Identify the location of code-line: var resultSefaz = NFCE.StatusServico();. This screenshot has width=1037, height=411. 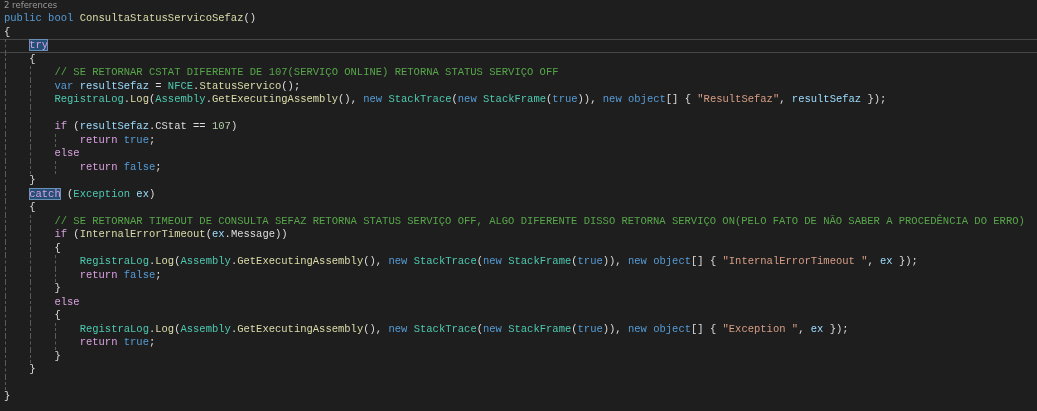
(177, 86).